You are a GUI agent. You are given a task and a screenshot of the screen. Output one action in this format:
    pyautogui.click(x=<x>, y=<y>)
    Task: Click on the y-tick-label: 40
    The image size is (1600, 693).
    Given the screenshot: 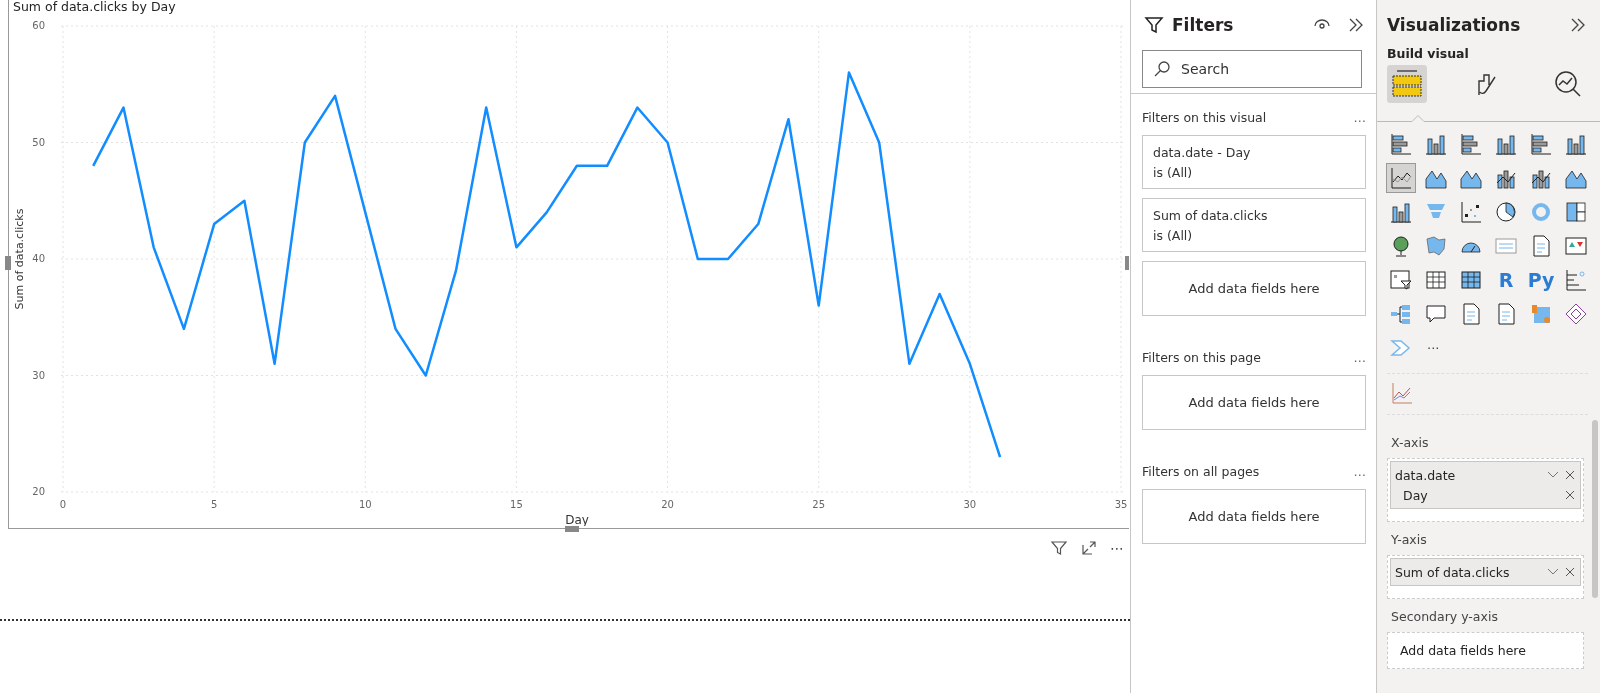 What is the action you would take?
    pyautogui.click(x=38, y=258)
    